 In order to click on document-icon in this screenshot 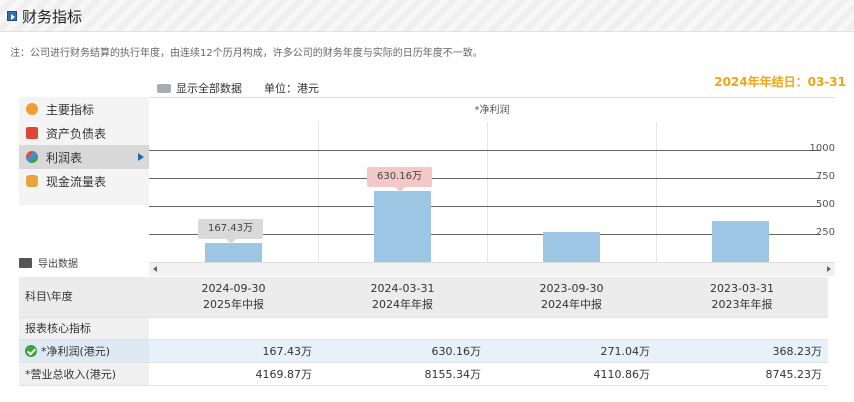, I will do `click(32, 133)`.